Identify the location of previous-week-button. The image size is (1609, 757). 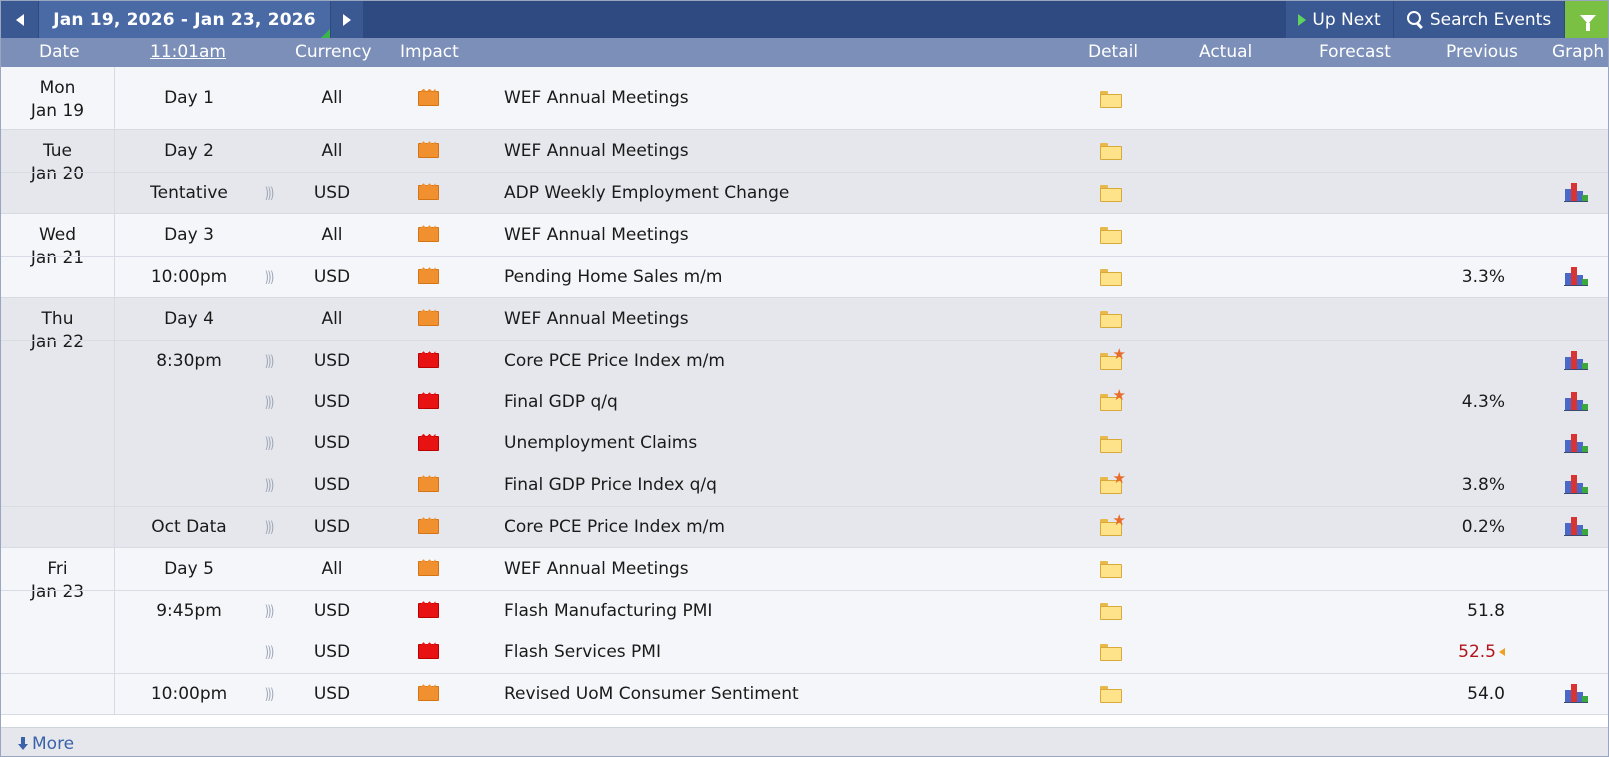
(19, 19).